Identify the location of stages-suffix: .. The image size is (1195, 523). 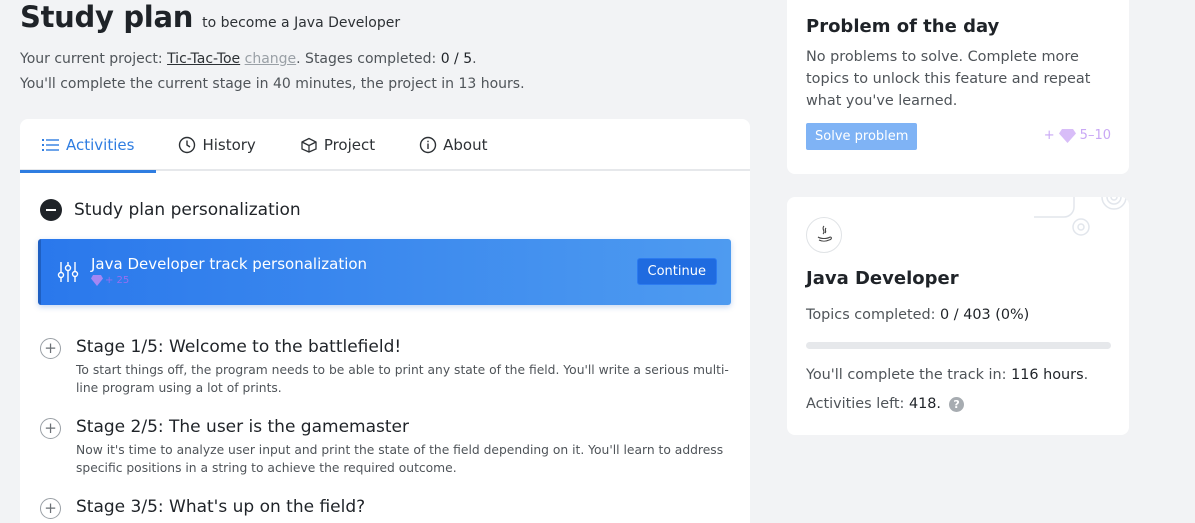
(474, 59).